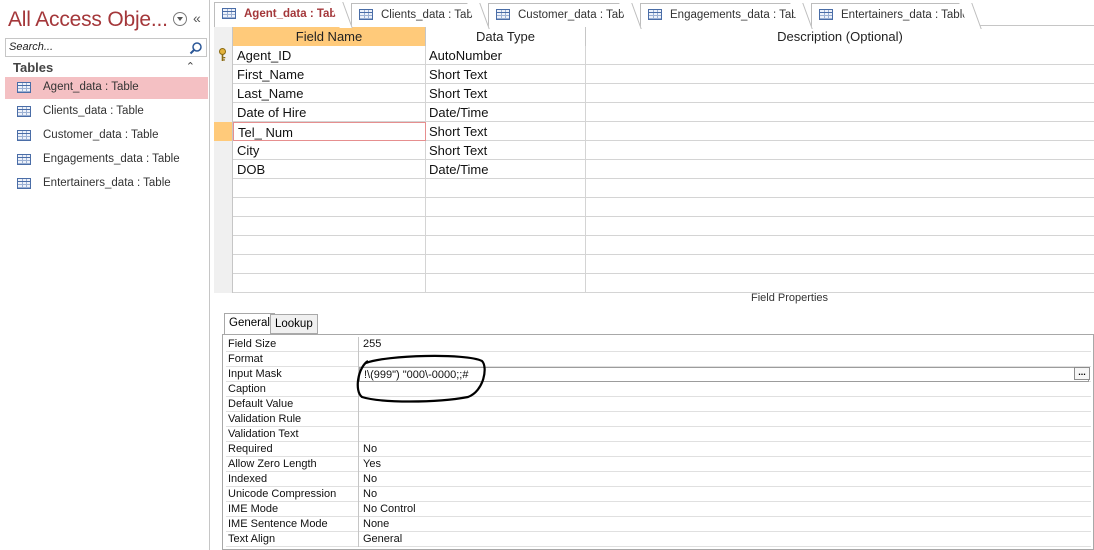 The width and height of the screenshot is (1094, 550). I want to click on field-row: DOB Date/Time, so click(654, 169).